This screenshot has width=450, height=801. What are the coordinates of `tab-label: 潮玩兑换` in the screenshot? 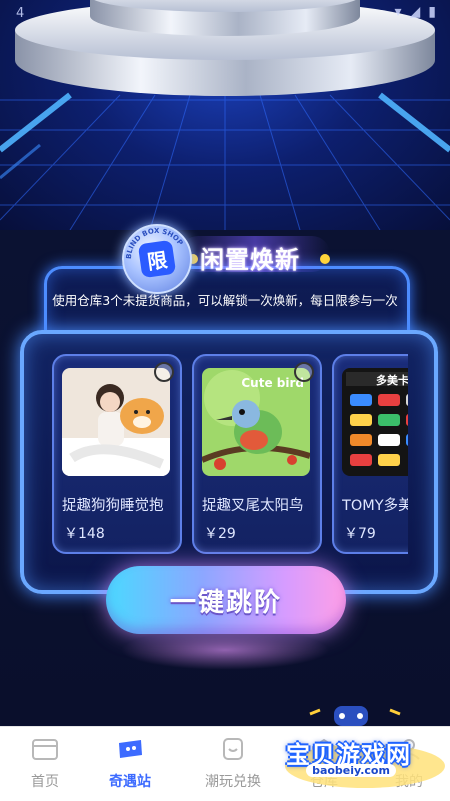 It's located at (233, 782).